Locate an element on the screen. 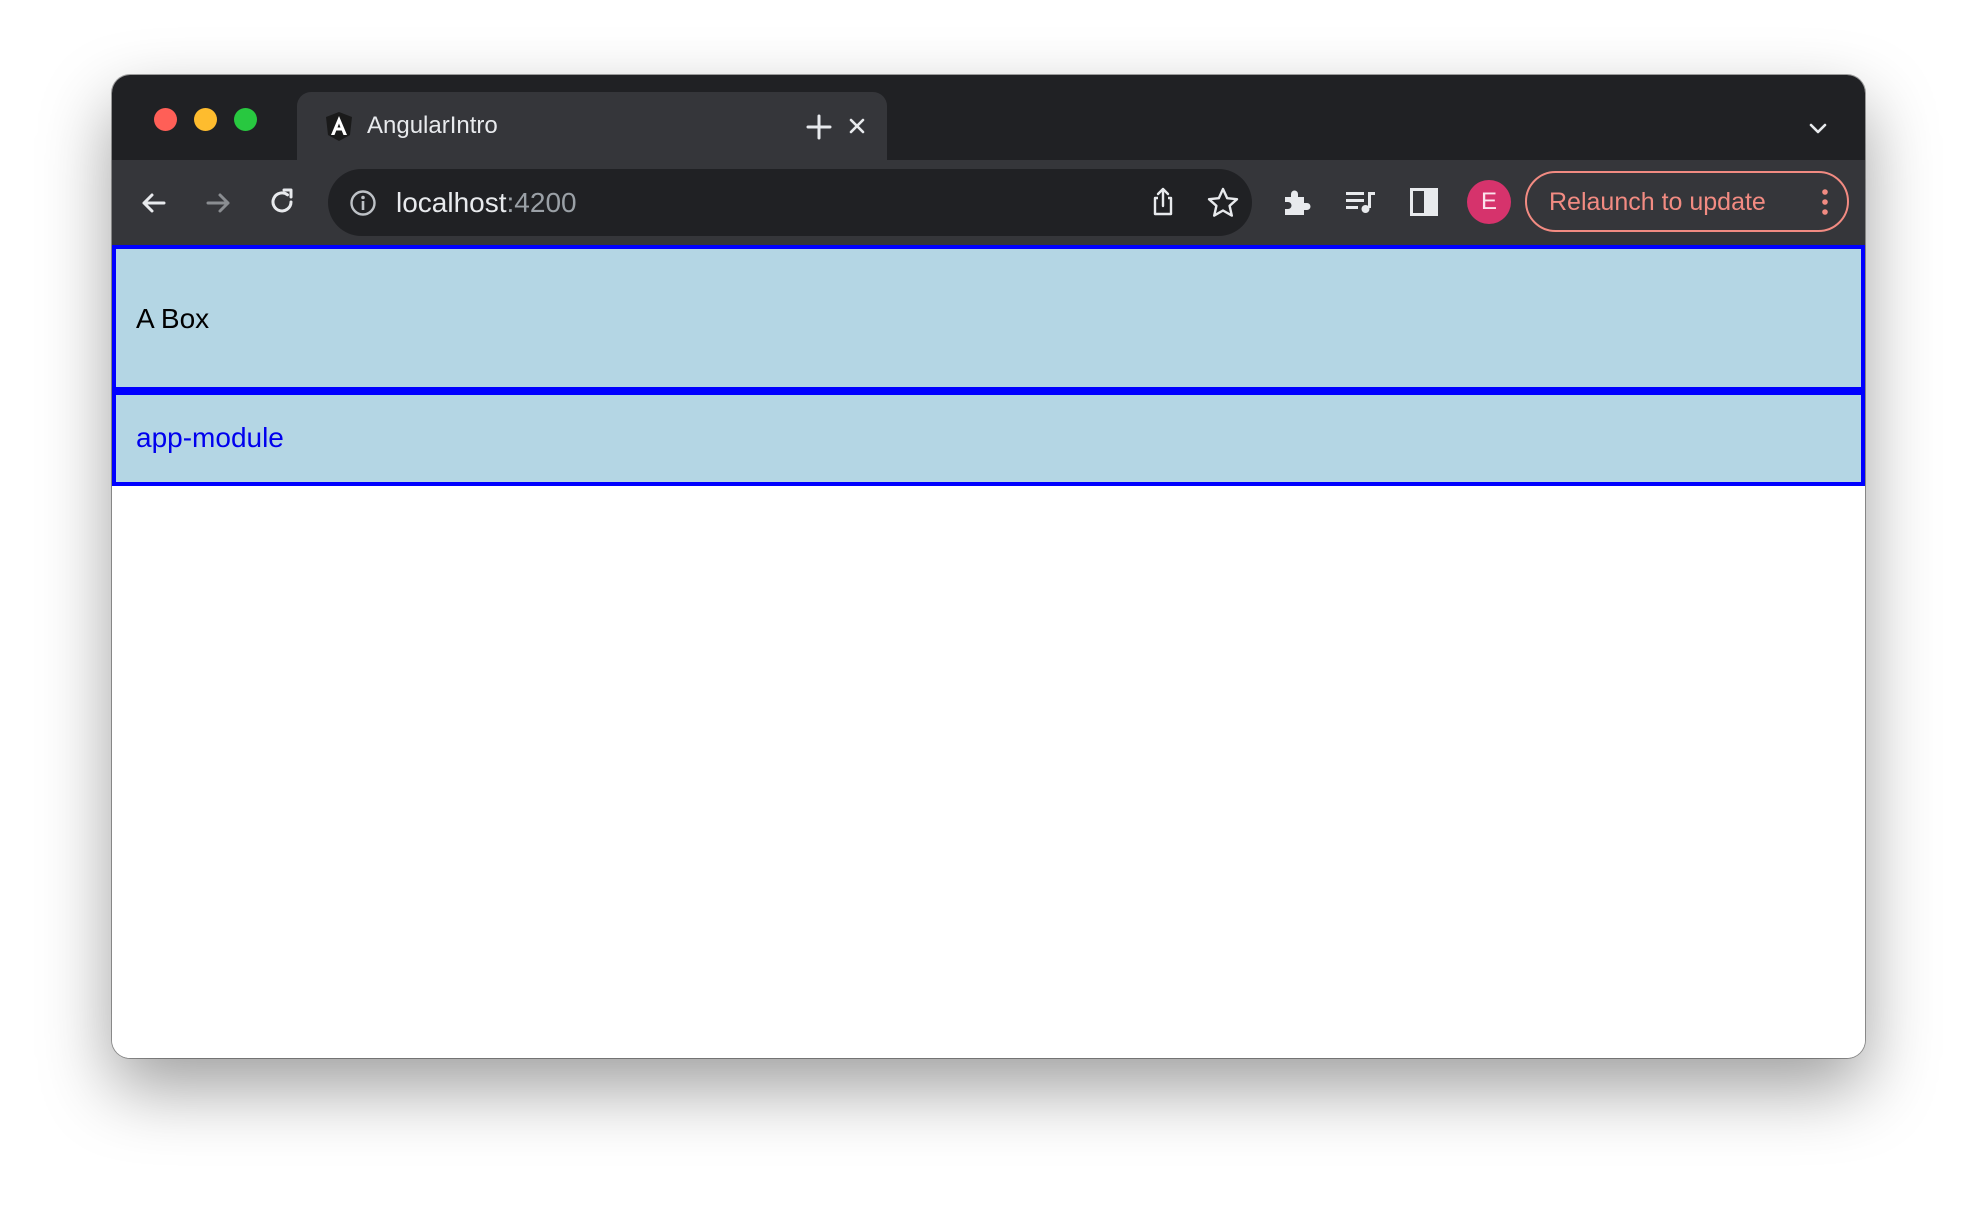 This screenshot has width=1976, height=1206. tab-title: AngularIntro is located at coordinates (432, 125).